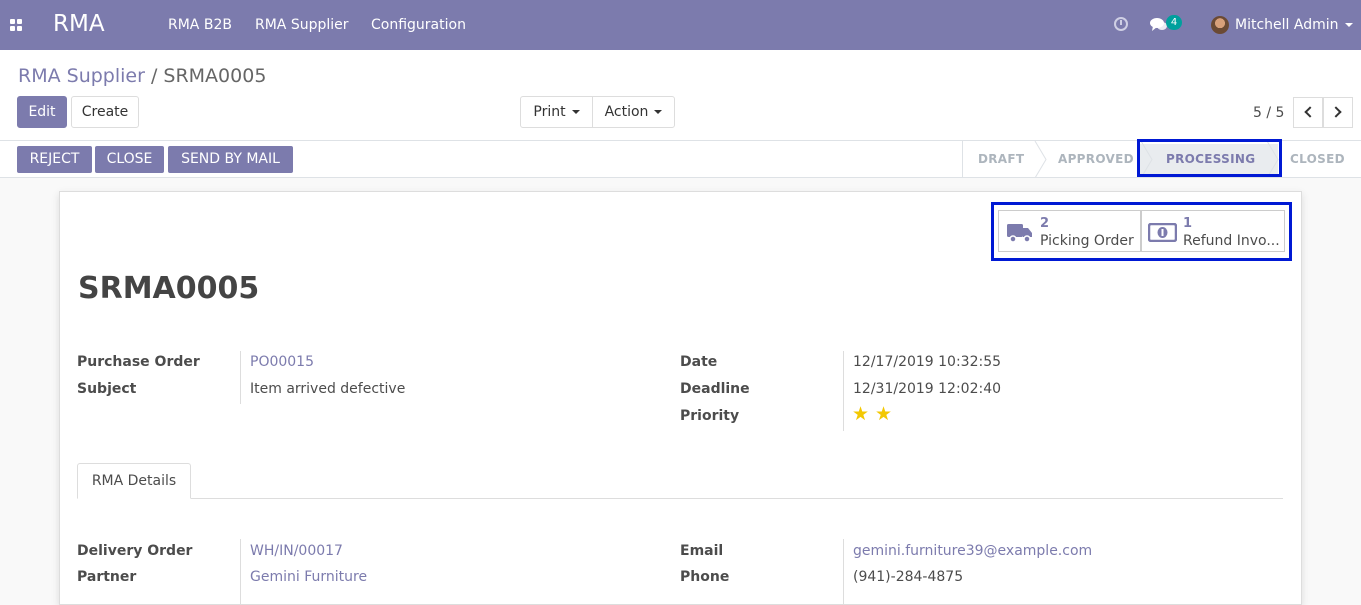 The height and width of the screenshot is (605, 1361). Describe the element at coordinates (962, 159) in the screenshot. I see `stage-divider` at that location.